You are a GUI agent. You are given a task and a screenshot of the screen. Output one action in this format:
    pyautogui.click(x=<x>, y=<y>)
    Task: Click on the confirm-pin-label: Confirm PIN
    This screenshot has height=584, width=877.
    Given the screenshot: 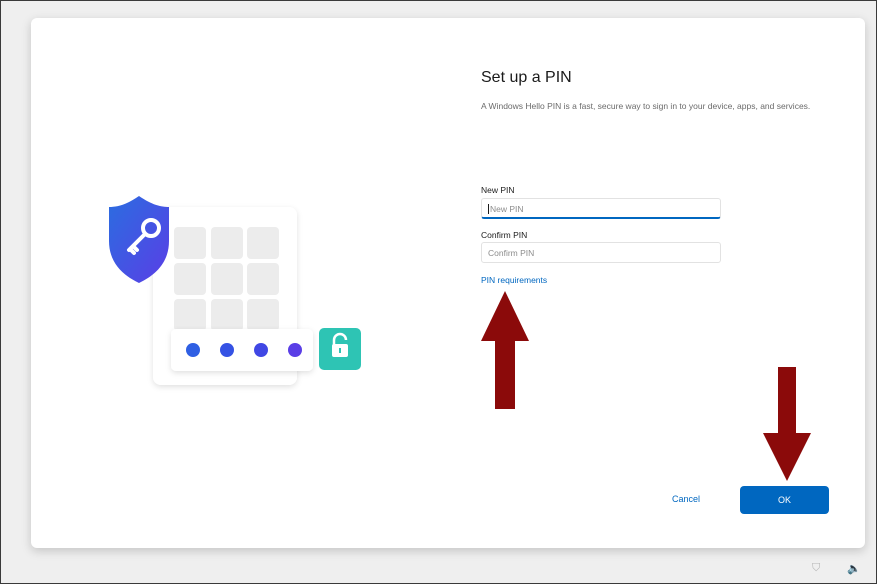 What is the action you would take?
    pyautogui.click(x=504, y=235)
    